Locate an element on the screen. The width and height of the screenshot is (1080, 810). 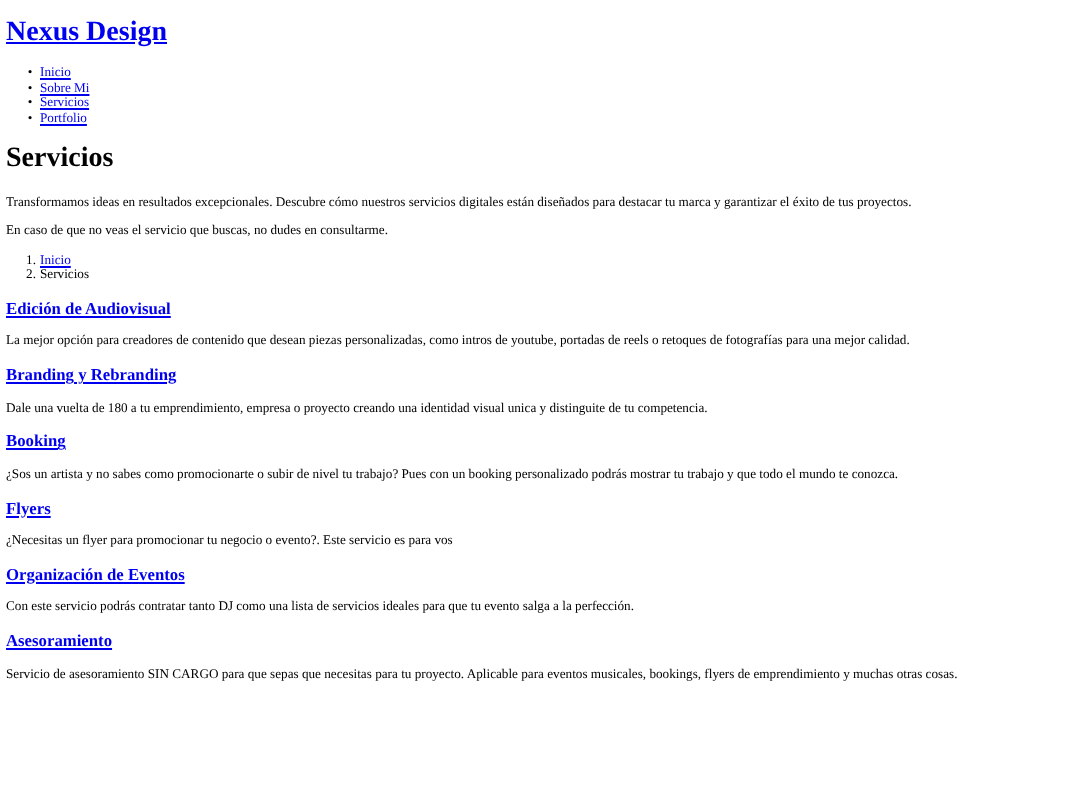
service-title-link: Booking is located at coordinates (36, 441).